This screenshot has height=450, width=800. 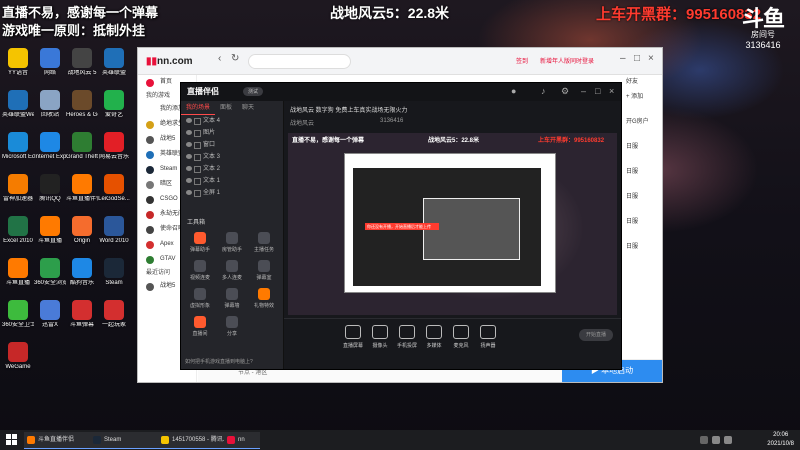 I want to click on tool-button: 视频连麦, so click(x=200, y=270).